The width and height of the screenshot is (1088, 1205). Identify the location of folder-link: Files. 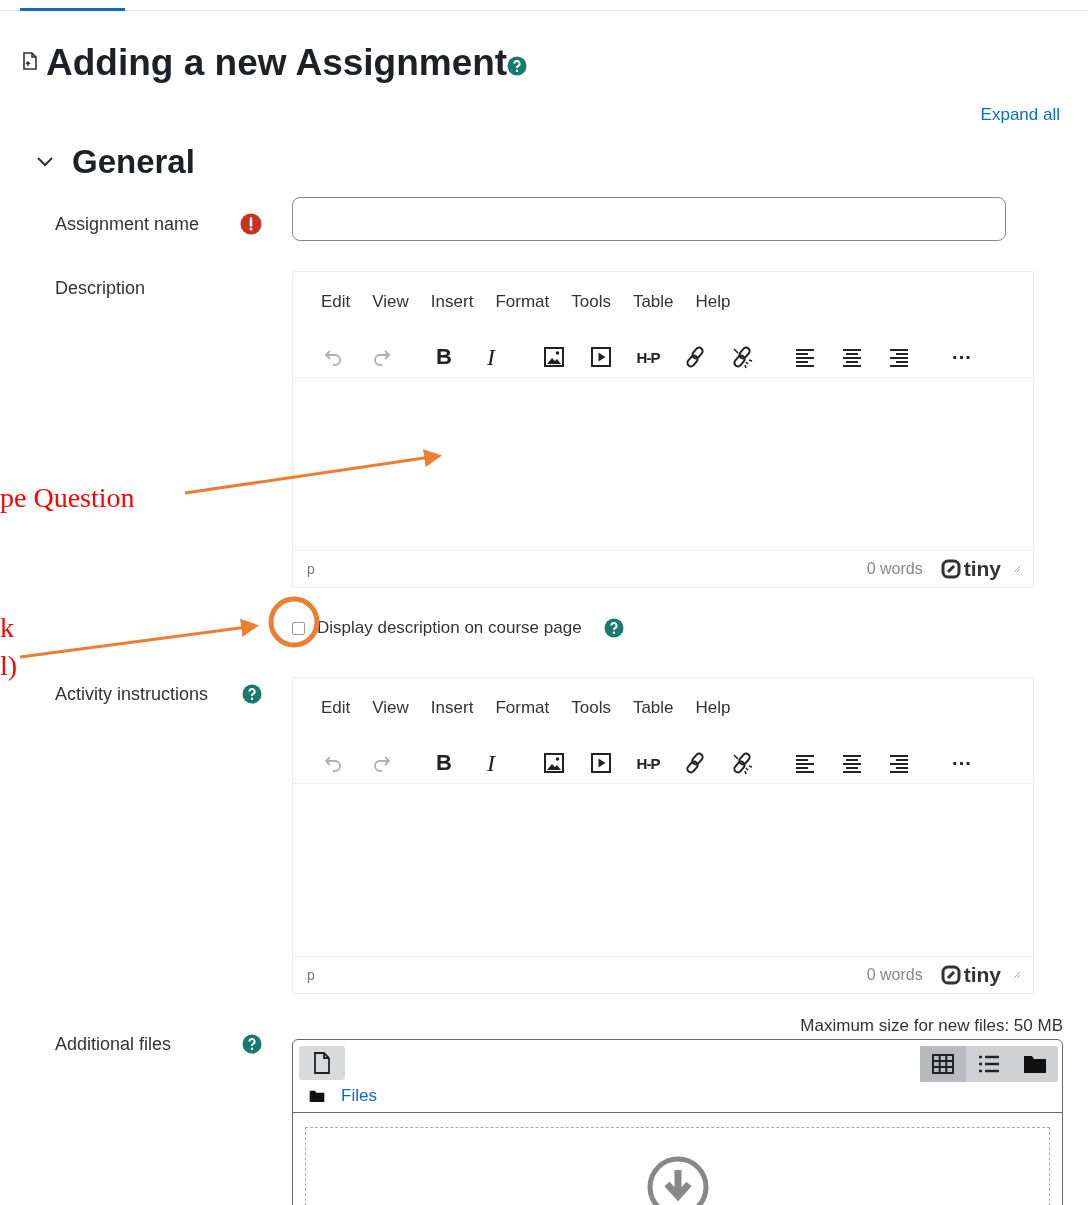
(359, 1096).